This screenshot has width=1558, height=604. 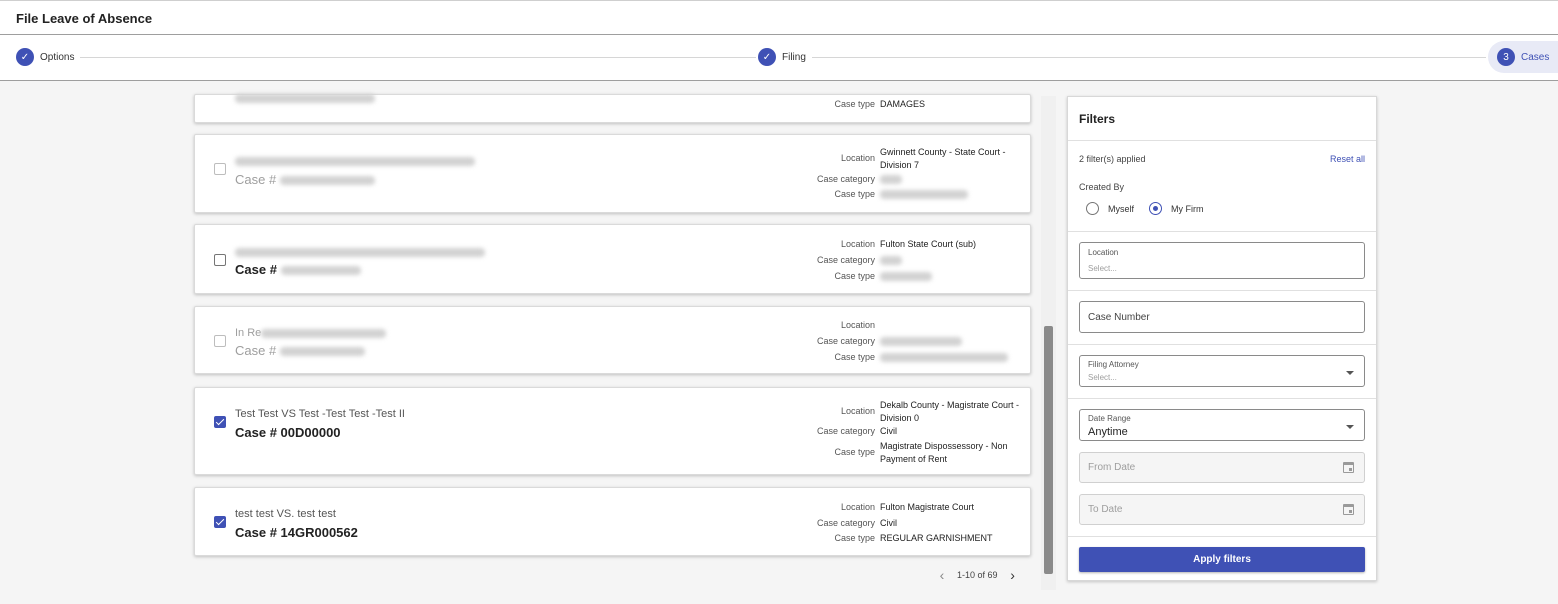 I want to click on step-label: Filing, so click(x=794, y=57).